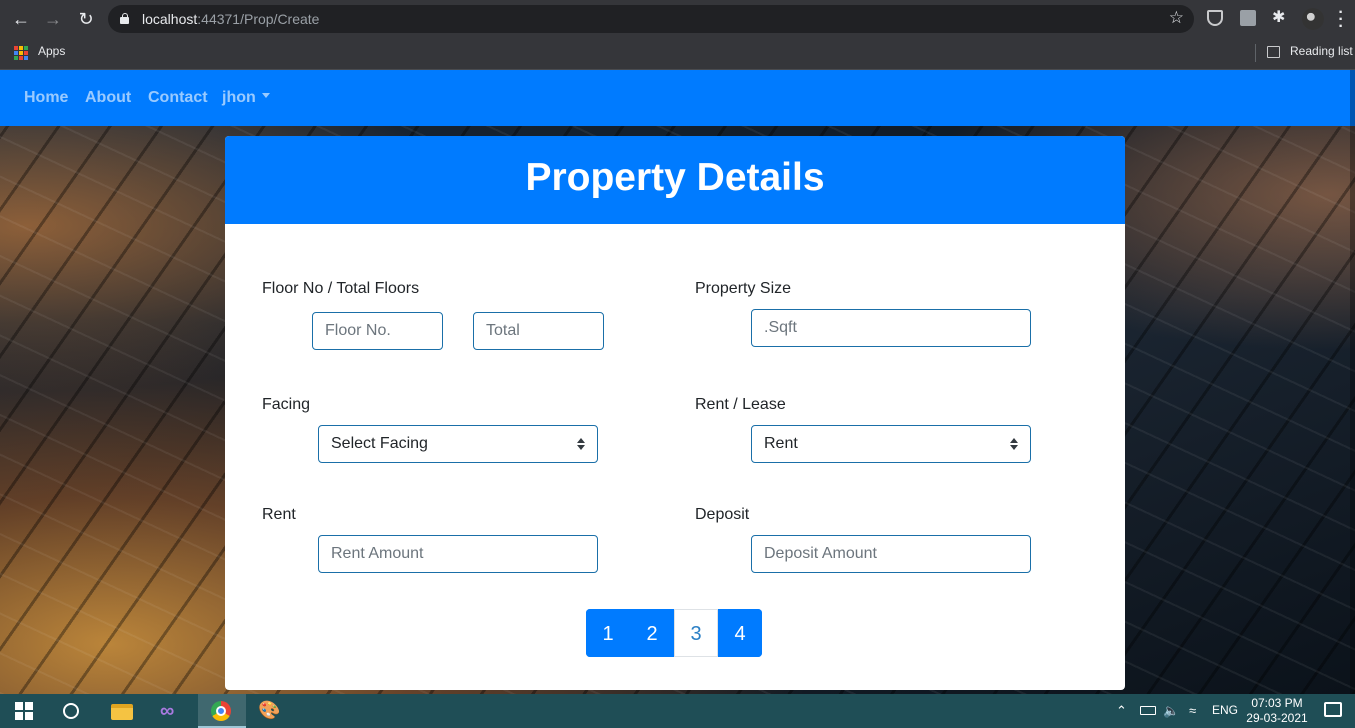 This screenshot has width=1355, height=728. What do you see at coordinates (1333, 709) in the screenshot?
I see `notification-center-icon` at bounding box center [1333, 709].